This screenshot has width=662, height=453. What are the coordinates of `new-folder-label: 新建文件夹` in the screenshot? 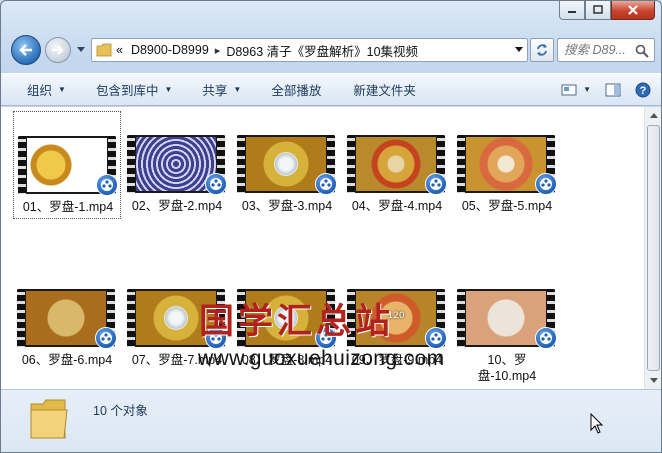 It's located at (384, 91).